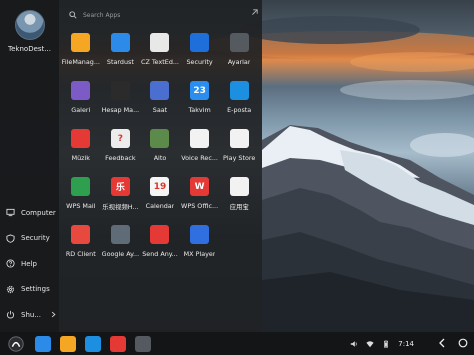  Describe the element at coordinates (370, 344) in the screenshot. I see `wifi-icon` at that location.